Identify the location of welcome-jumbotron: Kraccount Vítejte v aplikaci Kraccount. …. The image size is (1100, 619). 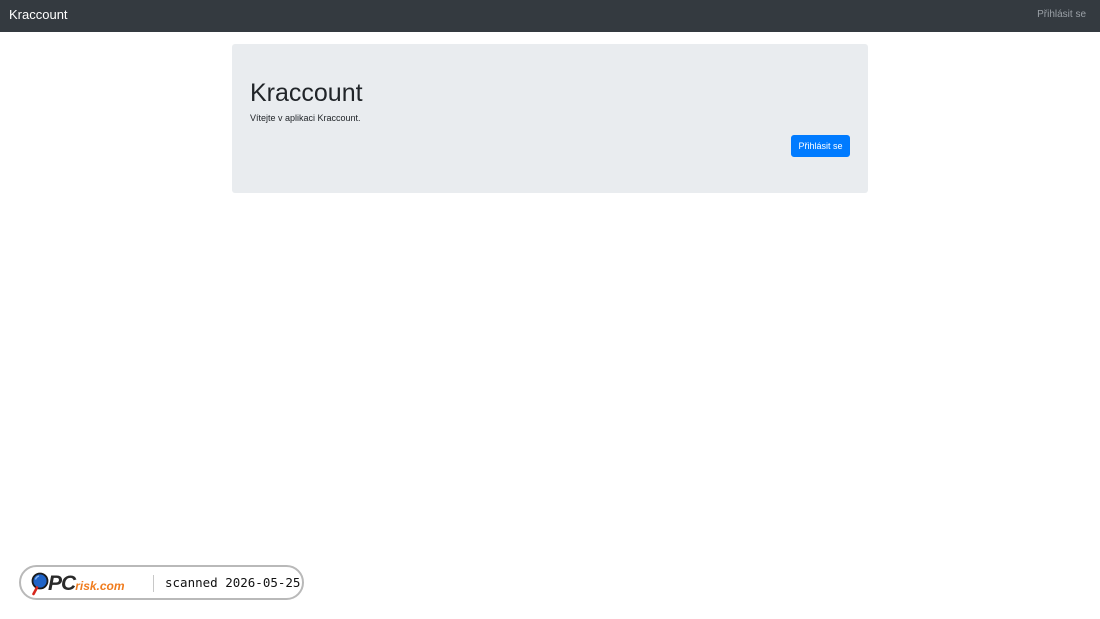
(550, 118).